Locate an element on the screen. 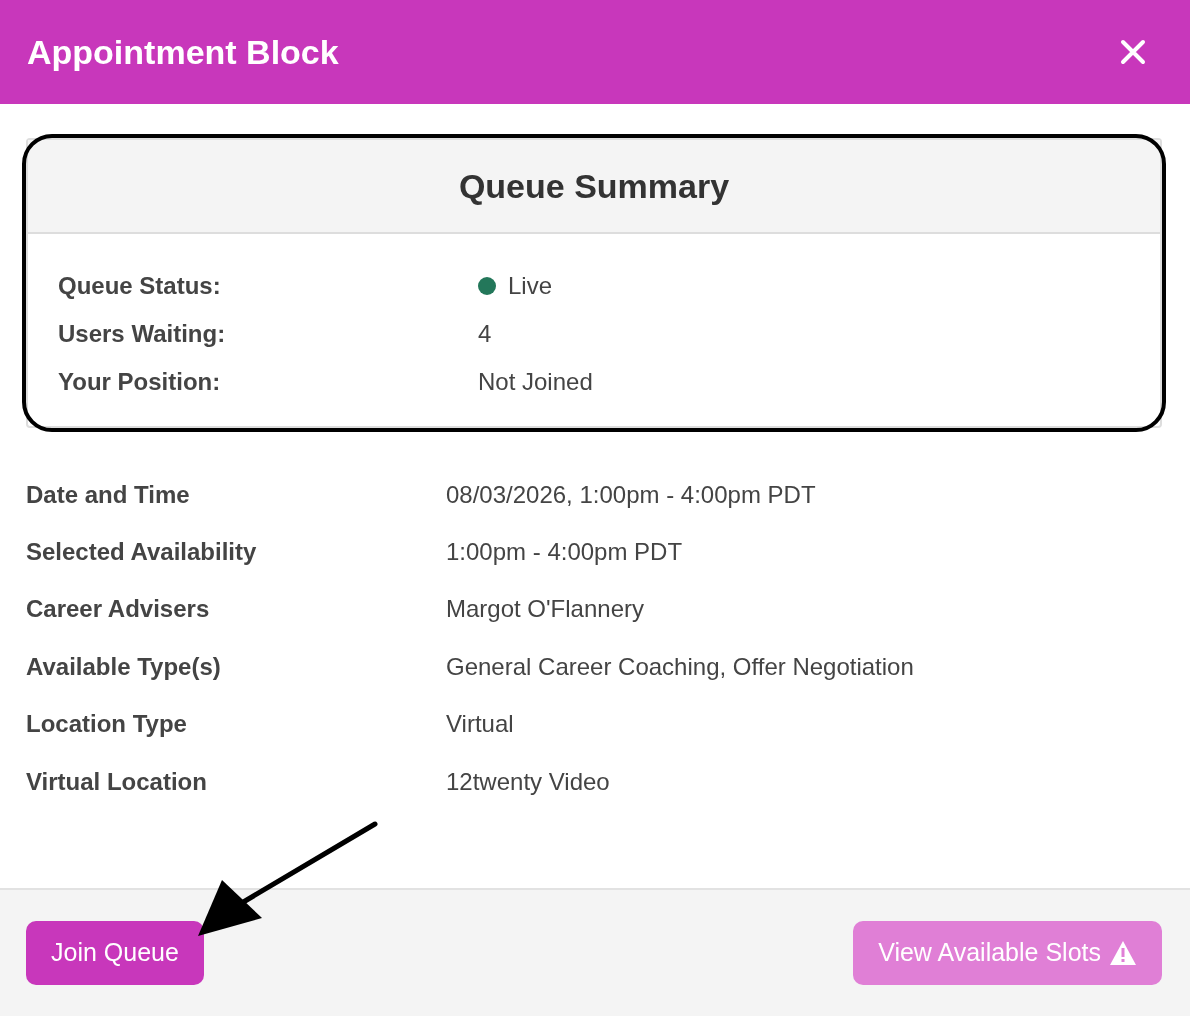  field-value: General Career Coaching, Offer Negotiation is located at coordinates (680, 666).